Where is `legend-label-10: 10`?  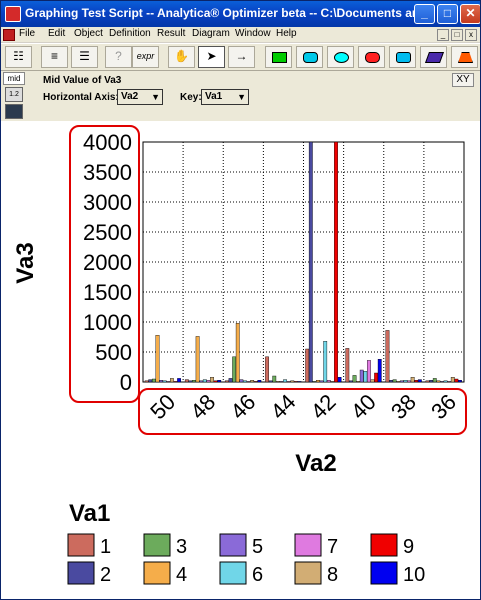
legend-label-10: 10 is located at coordinates (414, 575).